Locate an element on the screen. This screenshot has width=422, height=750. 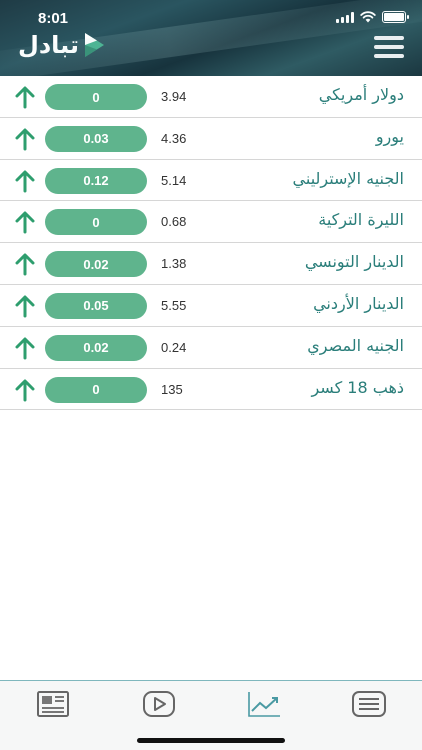
rate-row: 0 3.94 دولار أمريكي is located at coordinates (211, 97).